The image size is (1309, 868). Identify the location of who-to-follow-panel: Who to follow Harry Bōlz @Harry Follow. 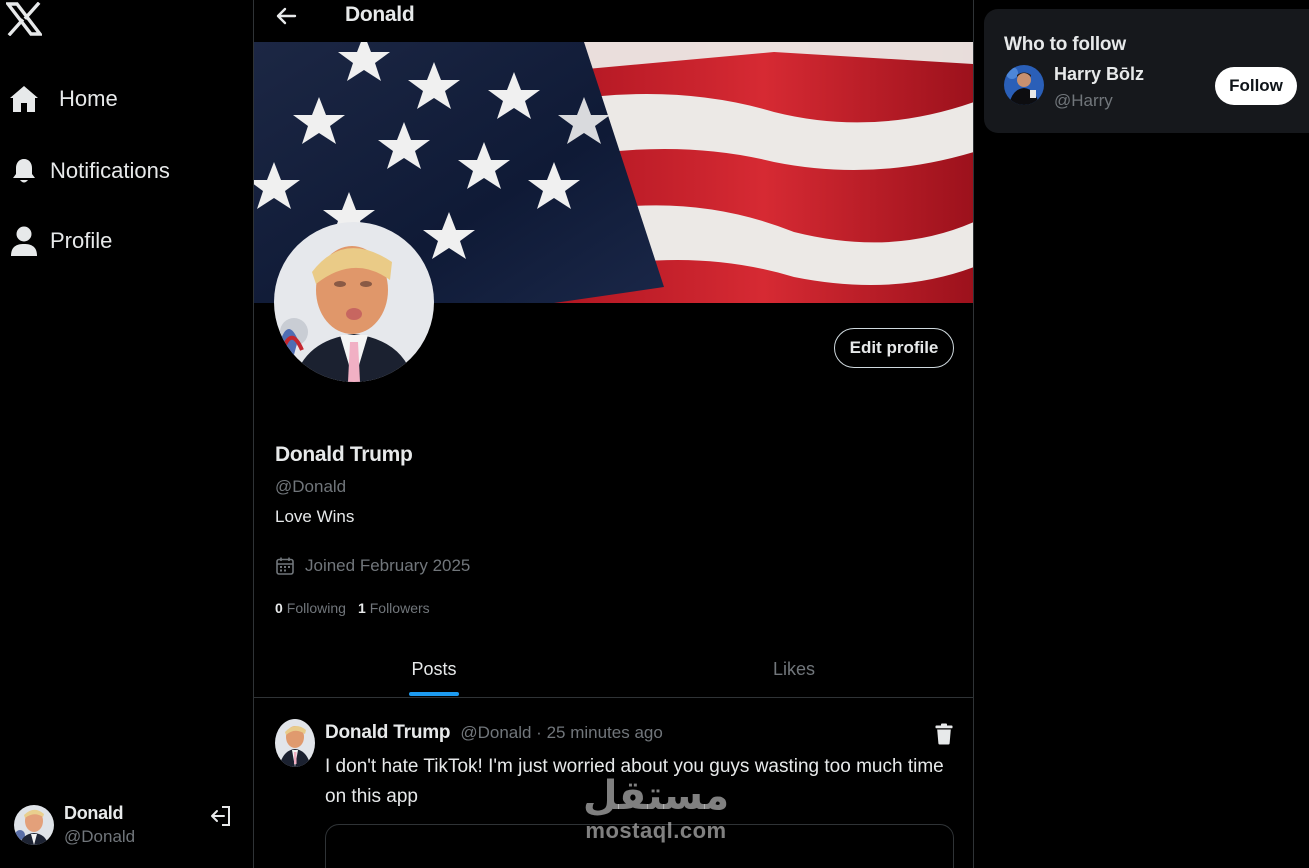
(1146, 71).